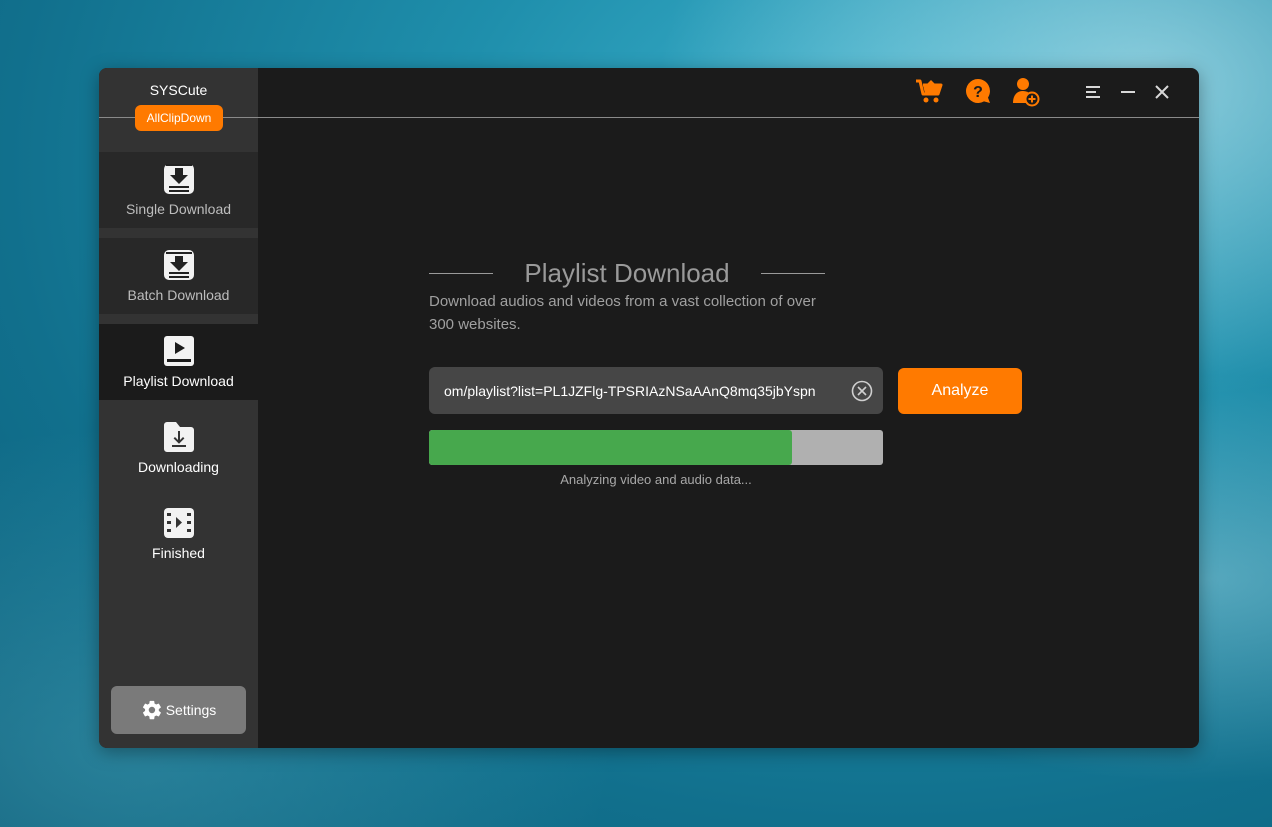 Image resolution: width=1272 pixels, height=827 pixels. I want to click on add-user-icon, so click(1026, 92).